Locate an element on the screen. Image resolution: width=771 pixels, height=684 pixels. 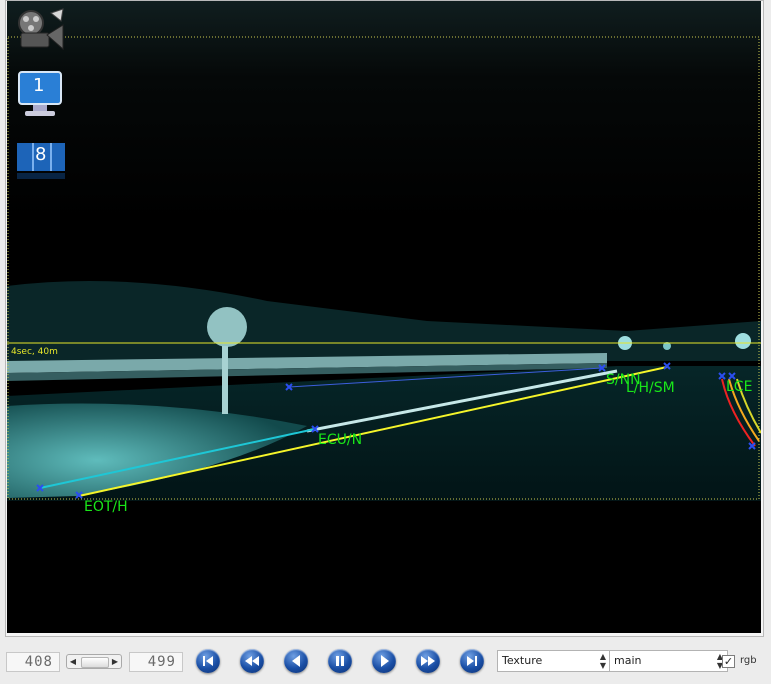
step-back-button is located at coordinates (296, 661).